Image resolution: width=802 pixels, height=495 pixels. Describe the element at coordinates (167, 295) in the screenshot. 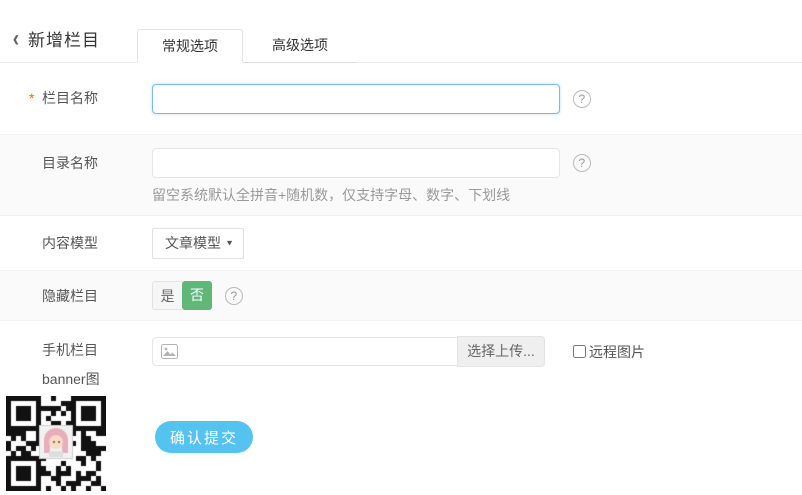

I see `toggle-option-yes: 是` at that location.